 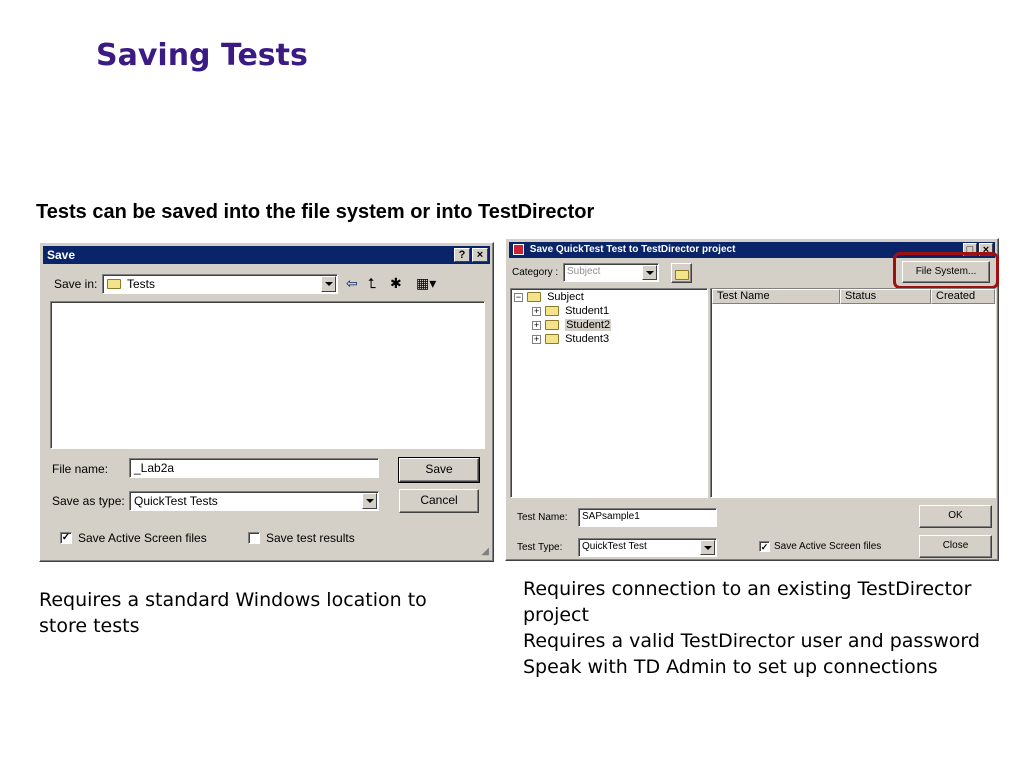 What do you see at coordinates (154, 468) in the screenshot?
I see `file-name-value: _Lab2a` at bounding box center [154, 468].